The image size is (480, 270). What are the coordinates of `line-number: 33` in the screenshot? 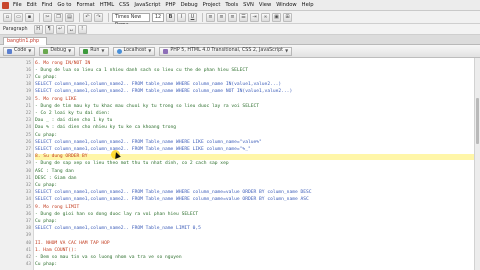 It's located at (28, 193).